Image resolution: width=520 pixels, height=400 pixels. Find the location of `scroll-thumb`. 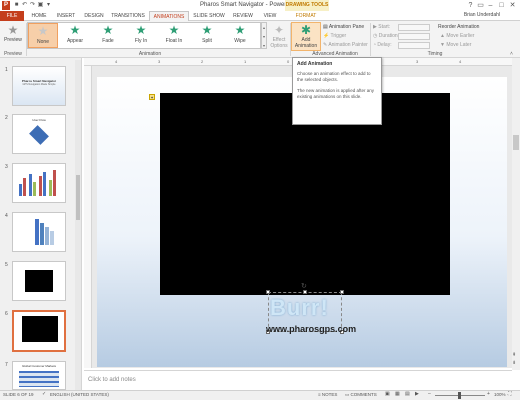

scroll-thumb is located at coordinates (516, 142).